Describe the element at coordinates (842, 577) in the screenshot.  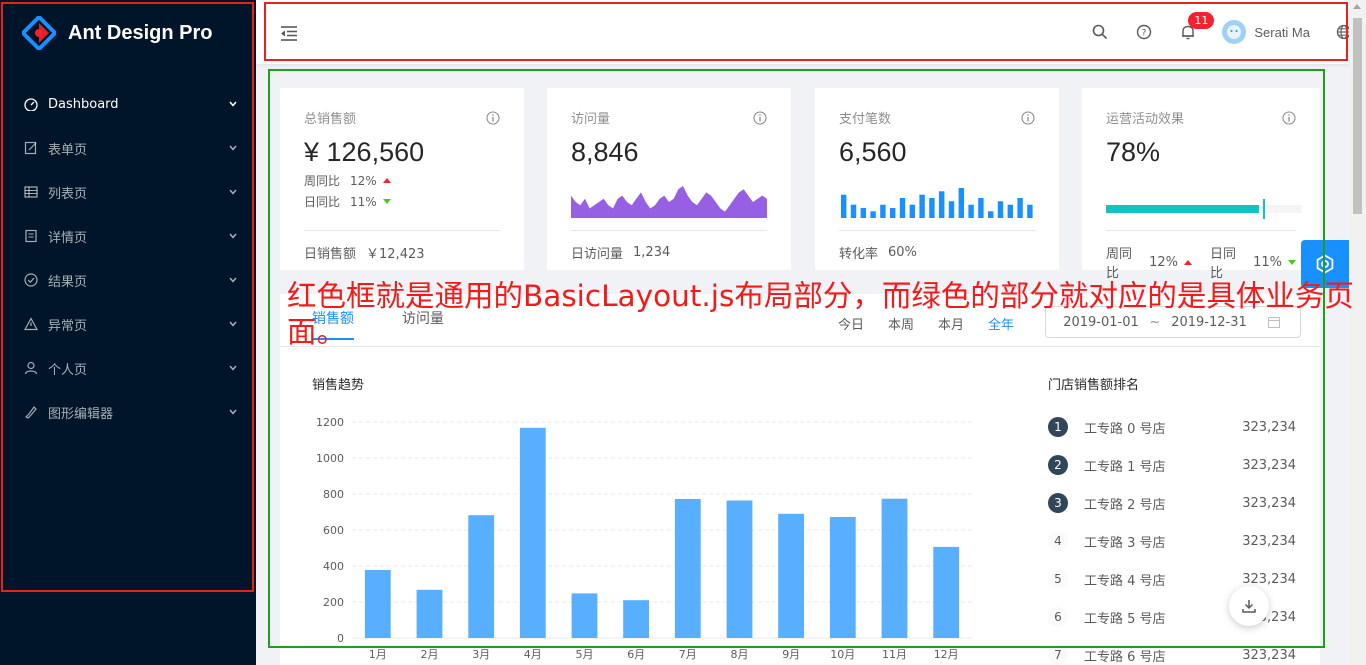
I see `bar-10月` at that location.